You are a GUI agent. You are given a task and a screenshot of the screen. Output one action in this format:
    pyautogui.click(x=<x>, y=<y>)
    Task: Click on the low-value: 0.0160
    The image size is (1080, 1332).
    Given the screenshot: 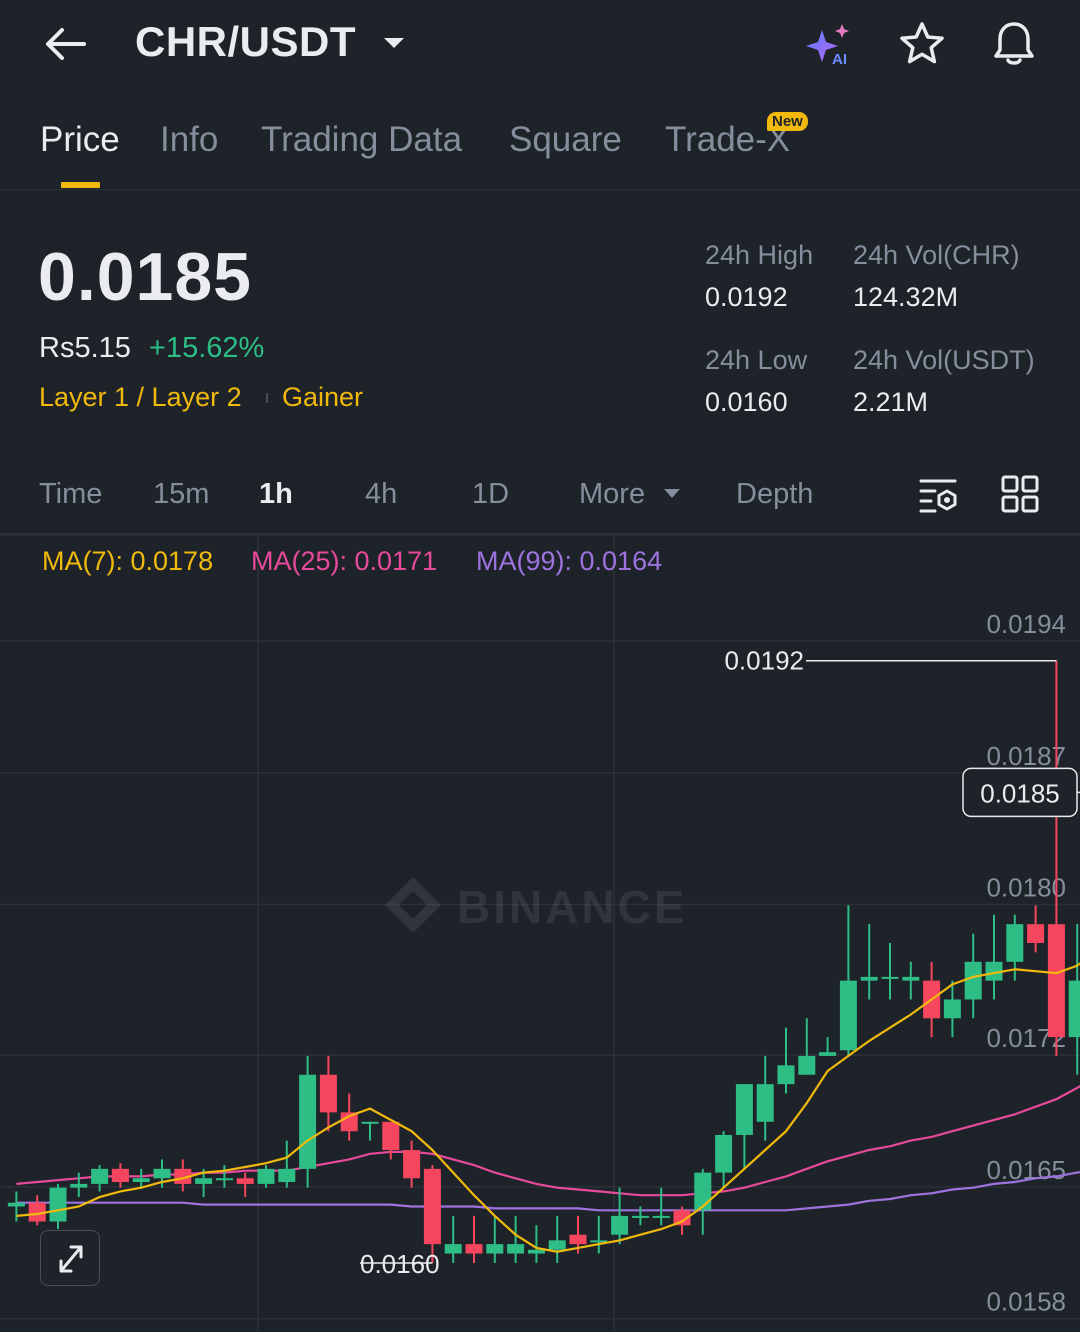 What is the action you would take?
    pyautogui.click(x=746, y=402)
    